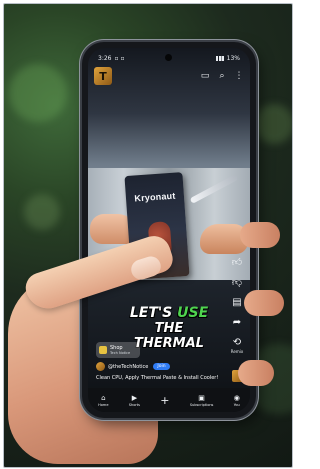  I want to click on avatar, so click(100, 366).